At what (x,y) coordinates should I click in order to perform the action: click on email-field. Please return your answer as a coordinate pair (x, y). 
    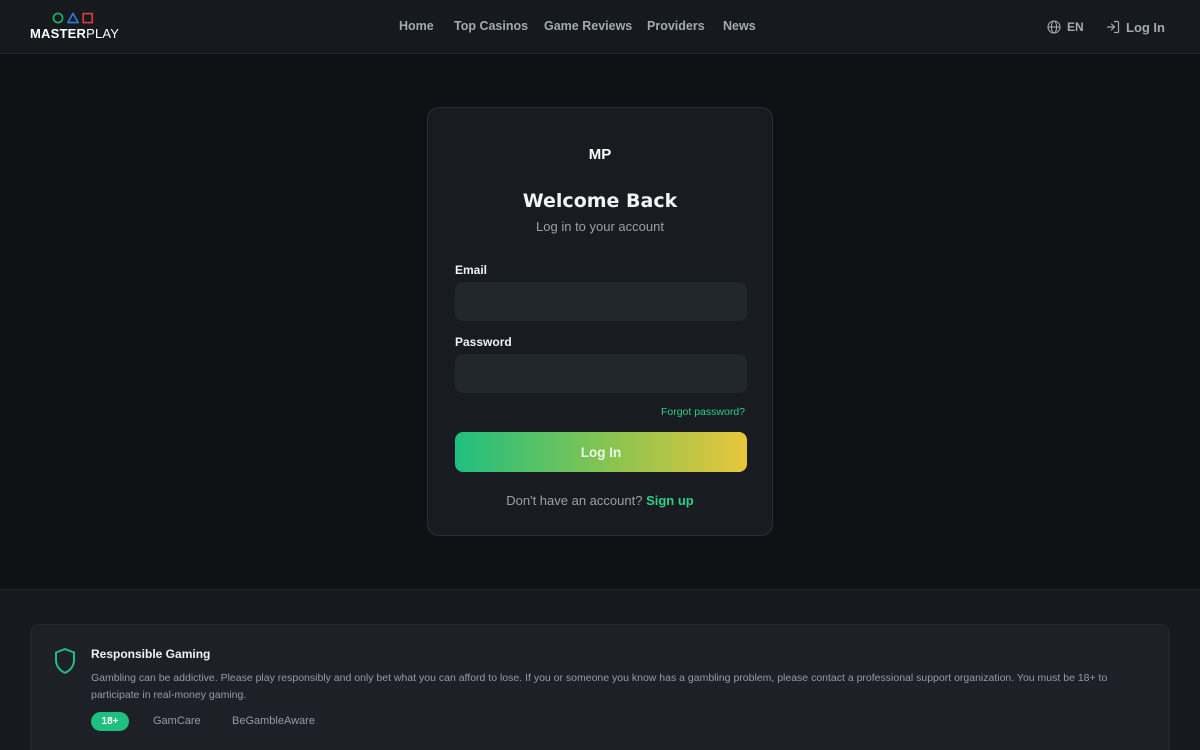
    Looking at the image, I should click on (601, 301).